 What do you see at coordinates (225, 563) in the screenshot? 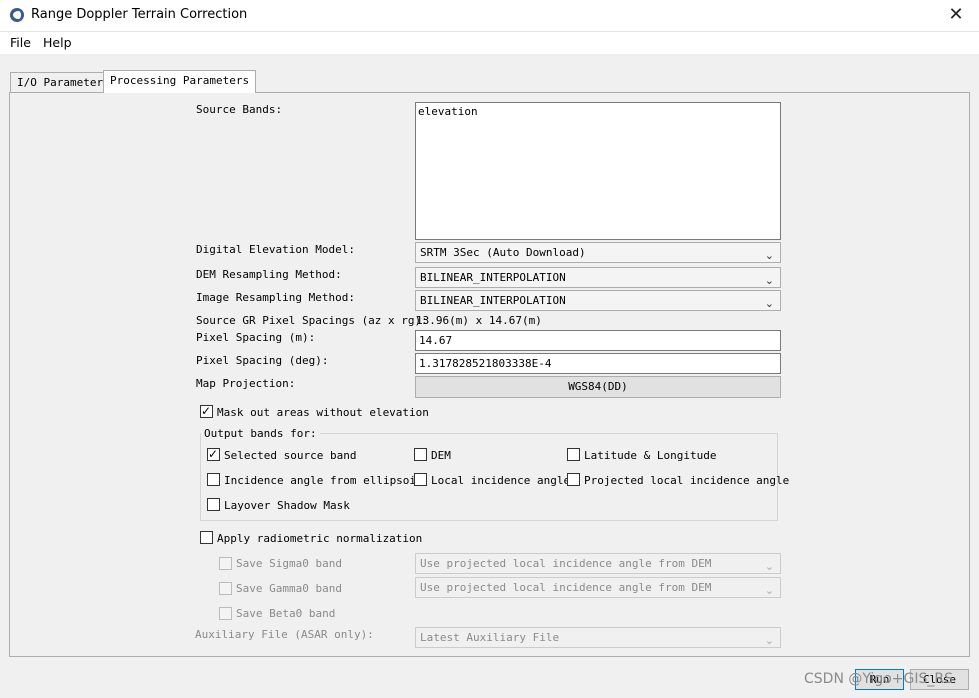
I see `sigma0-checkbox` at bounding box center [225, 563].